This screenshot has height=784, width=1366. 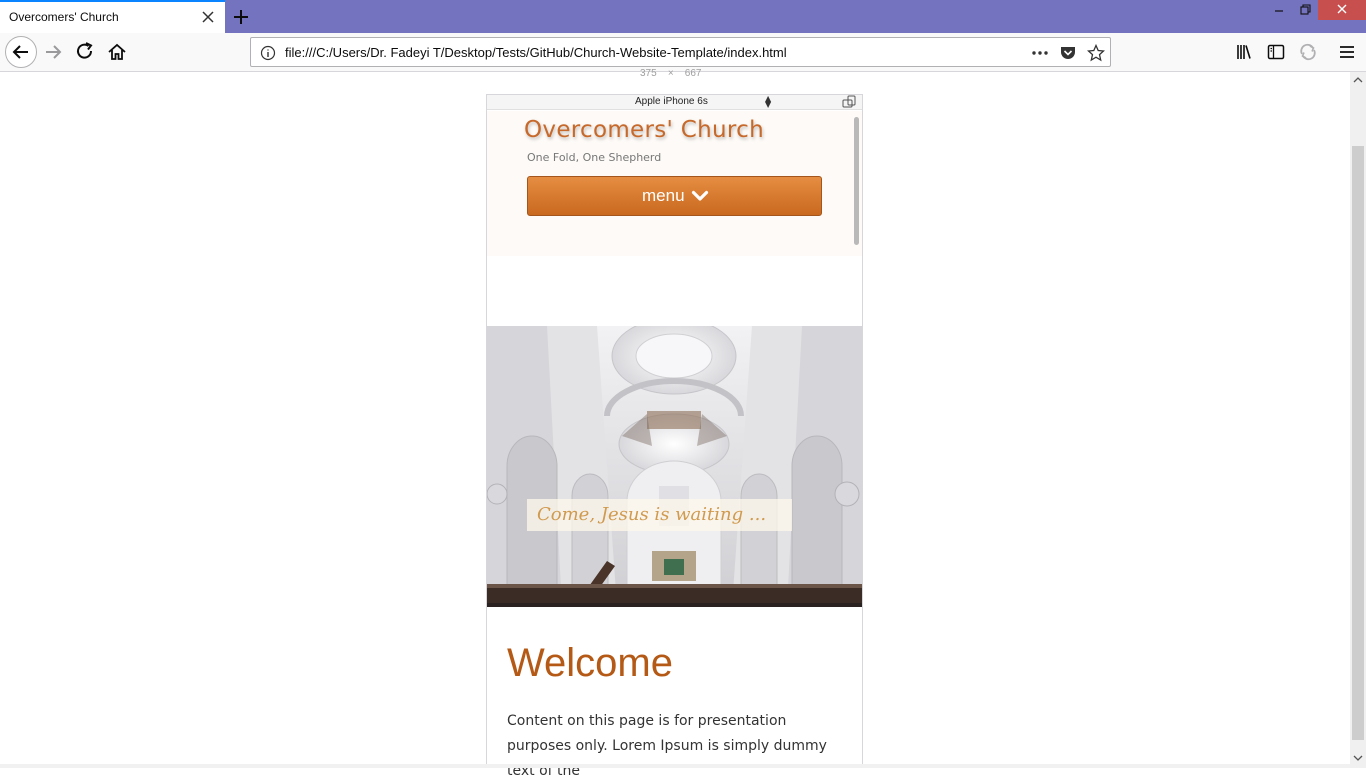 I want to click on forward-button, so click(x=53, y=52).